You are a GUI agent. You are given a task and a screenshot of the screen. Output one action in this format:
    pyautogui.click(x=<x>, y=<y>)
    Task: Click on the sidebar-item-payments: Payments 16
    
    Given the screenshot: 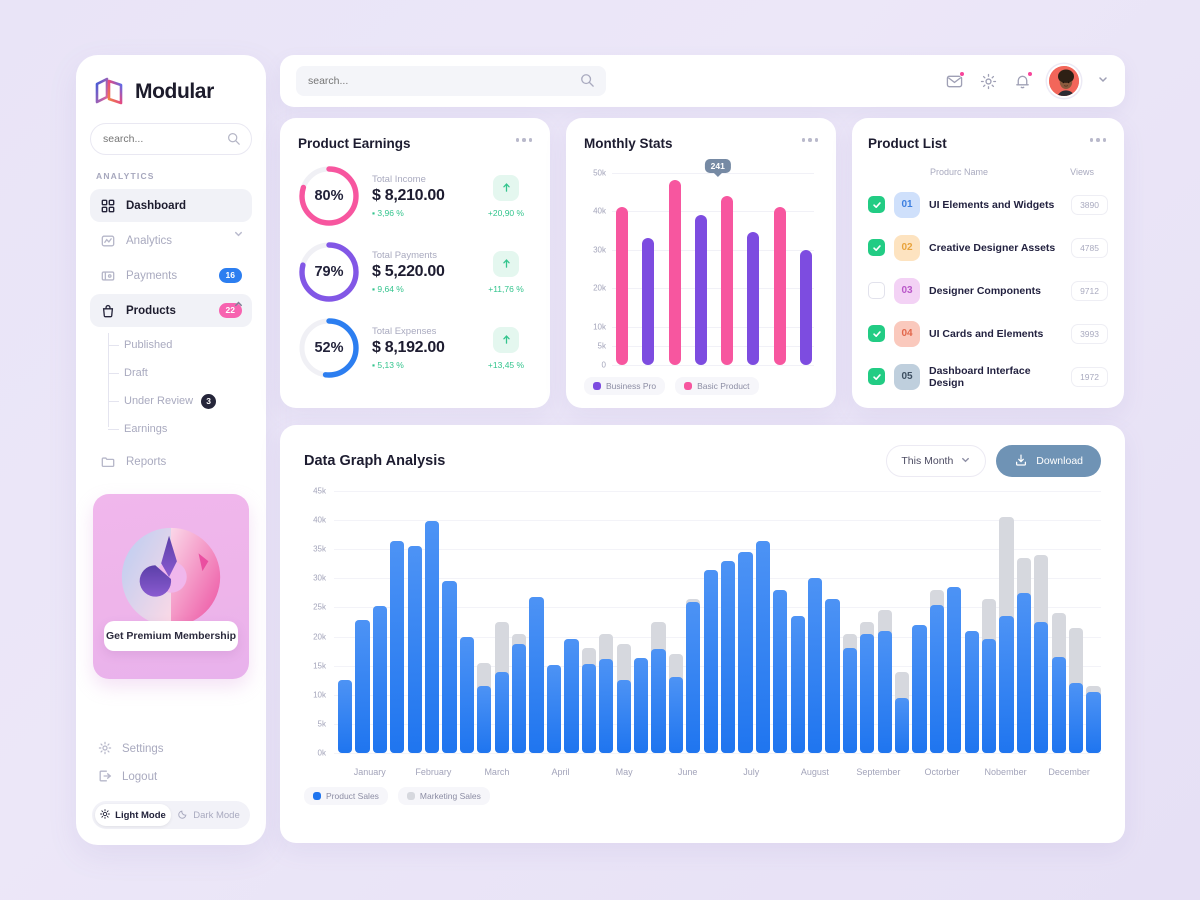 What is the action you would take?
    pyautogui.click(x=171, y=275)
    